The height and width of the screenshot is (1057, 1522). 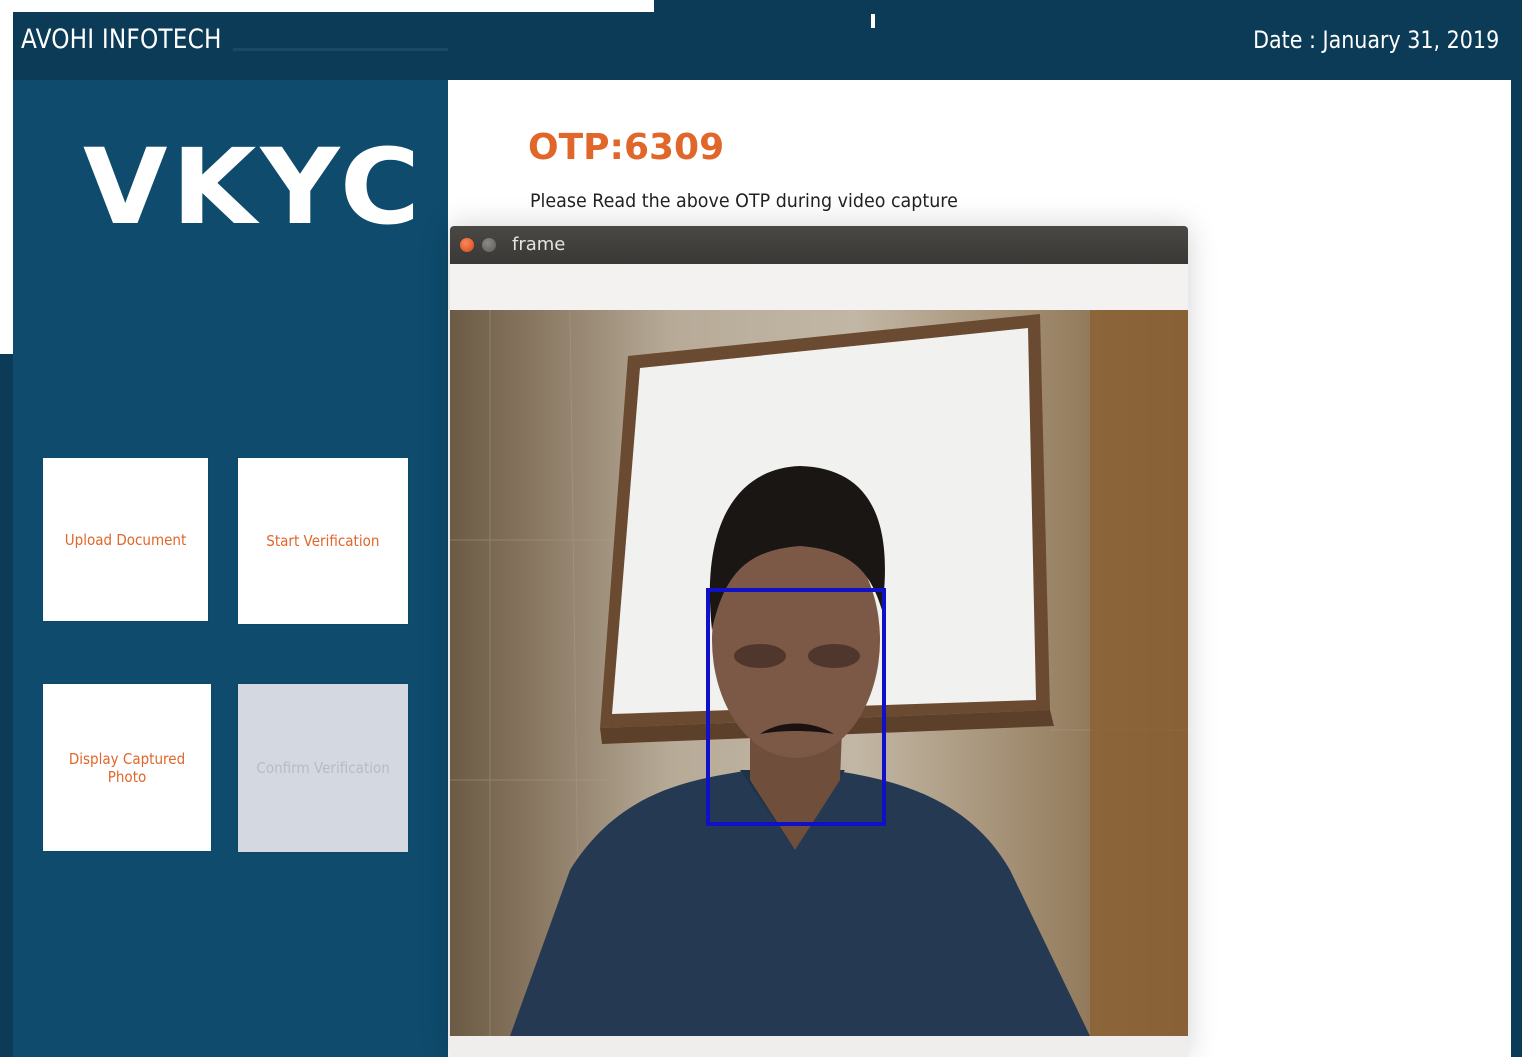 I want to click on frame-title: frame, so click(x=539, y=244).